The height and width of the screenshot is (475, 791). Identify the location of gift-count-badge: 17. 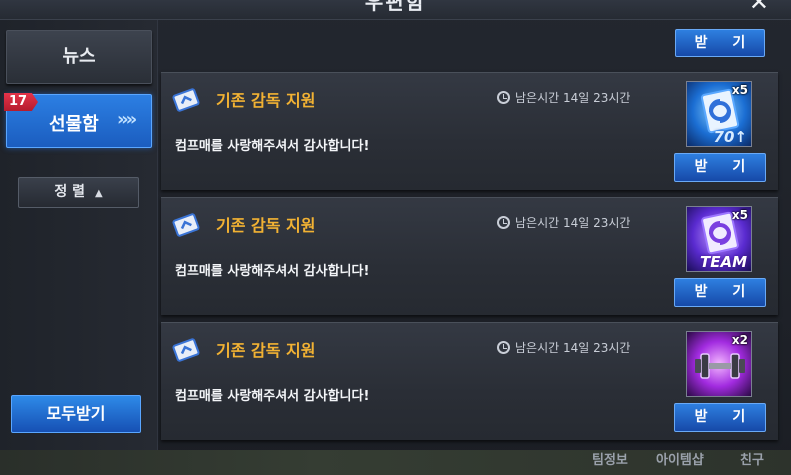
(21, 102).